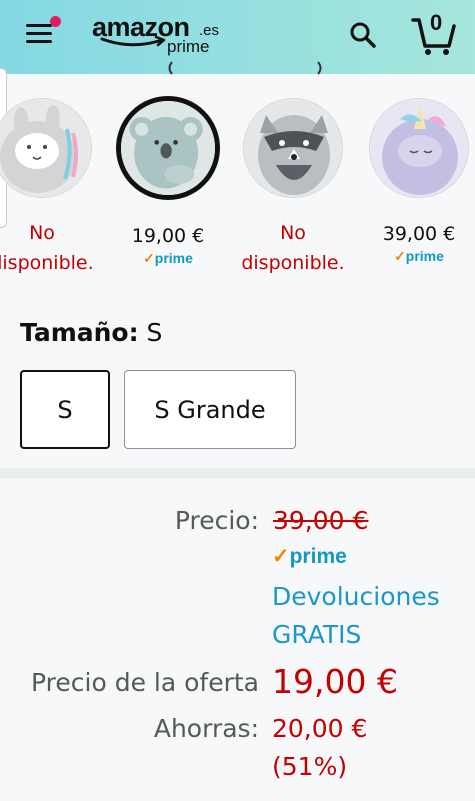 This screenshot has height=801, width=475. Describe the element at coordinates (281, 556) in the screenshot. I see `prime-check-icon: ✓` at that location.